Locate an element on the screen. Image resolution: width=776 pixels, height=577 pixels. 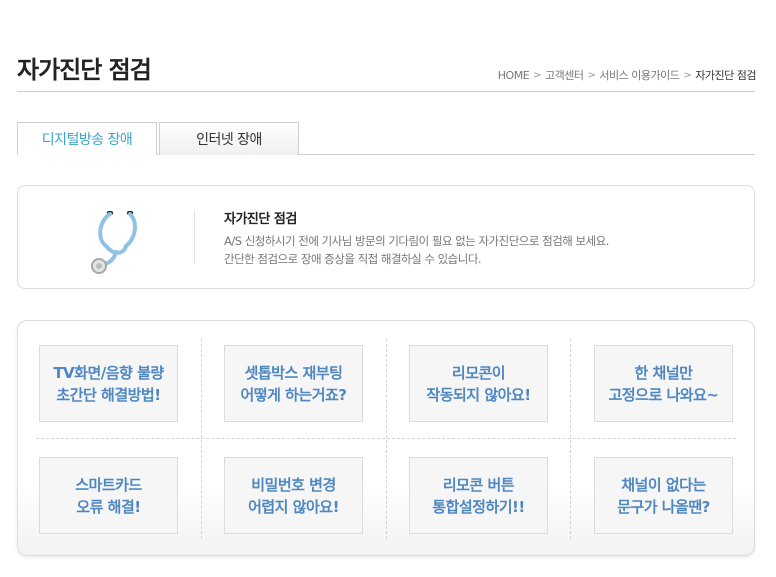
help-button-label: 비밀번호 변경 어렵지 않아요! is located at coordinates (293, 495).